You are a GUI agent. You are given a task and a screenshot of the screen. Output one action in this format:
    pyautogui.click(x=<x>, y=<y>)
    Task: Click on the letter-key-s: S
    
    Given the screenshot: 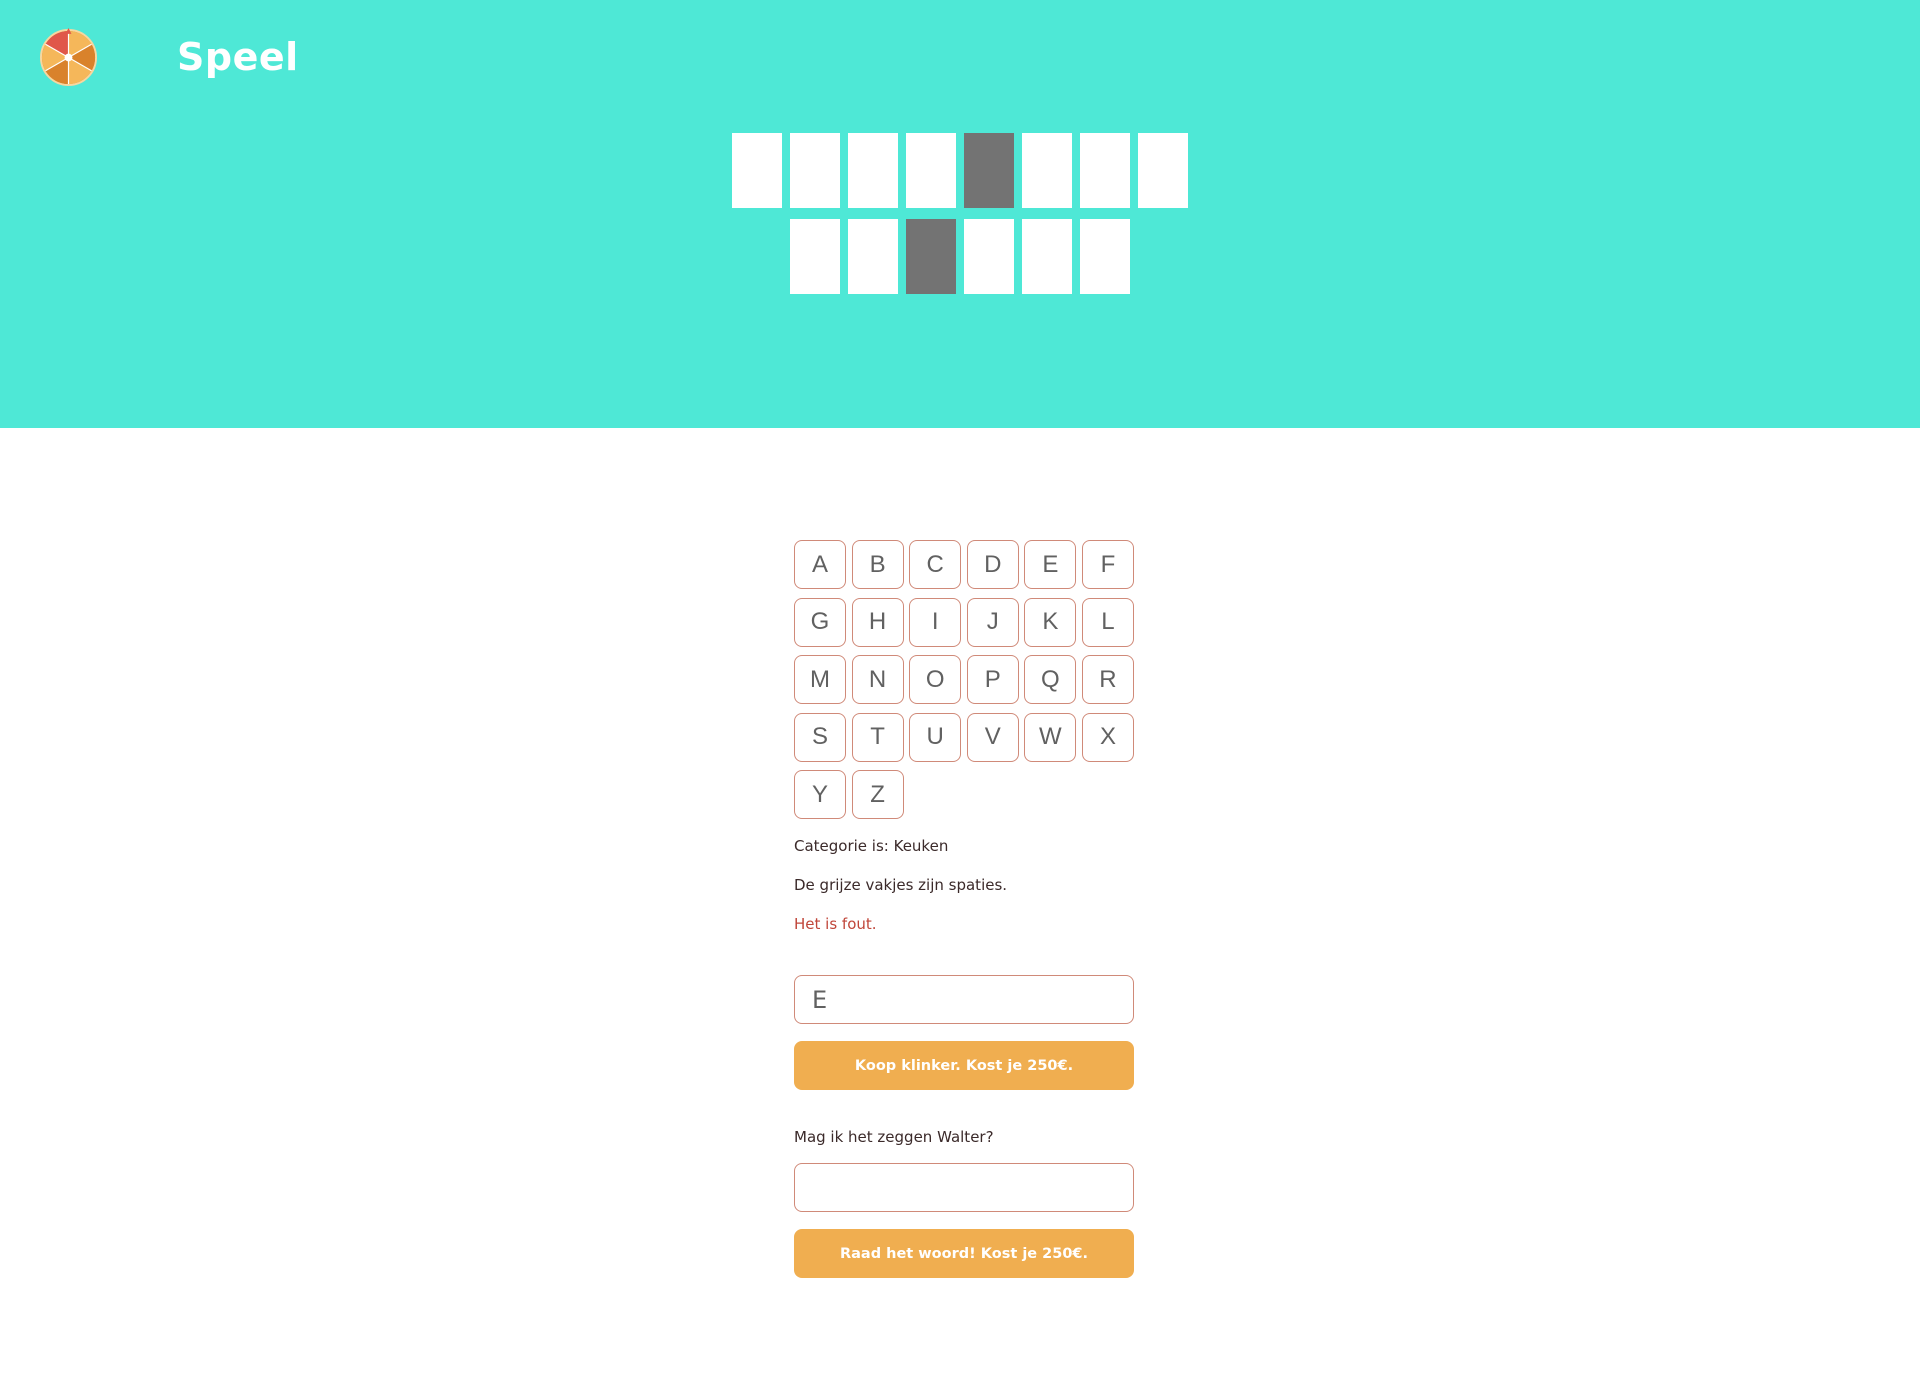 What is the action you would take?
    pyautogui.click(x=820, y=737)
    